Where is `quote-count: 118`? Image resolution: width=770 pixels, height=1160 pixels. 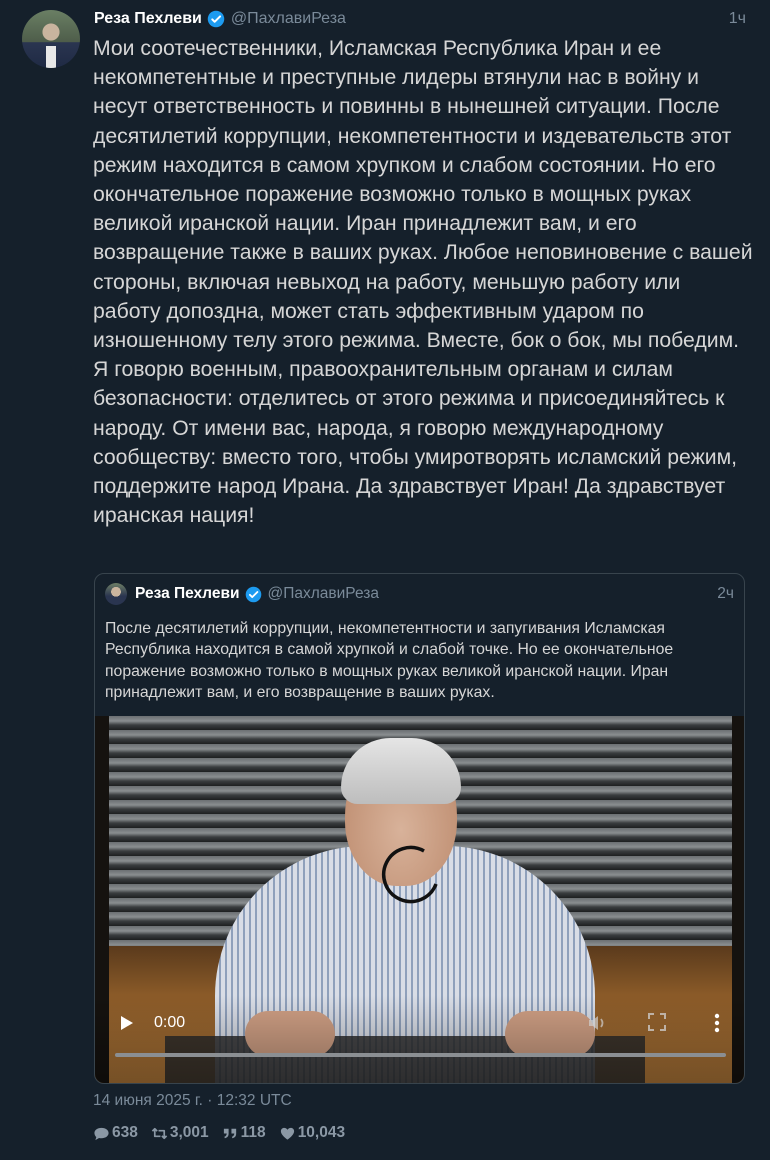
quote-count: 118 is located at coordinates (253, 1132).